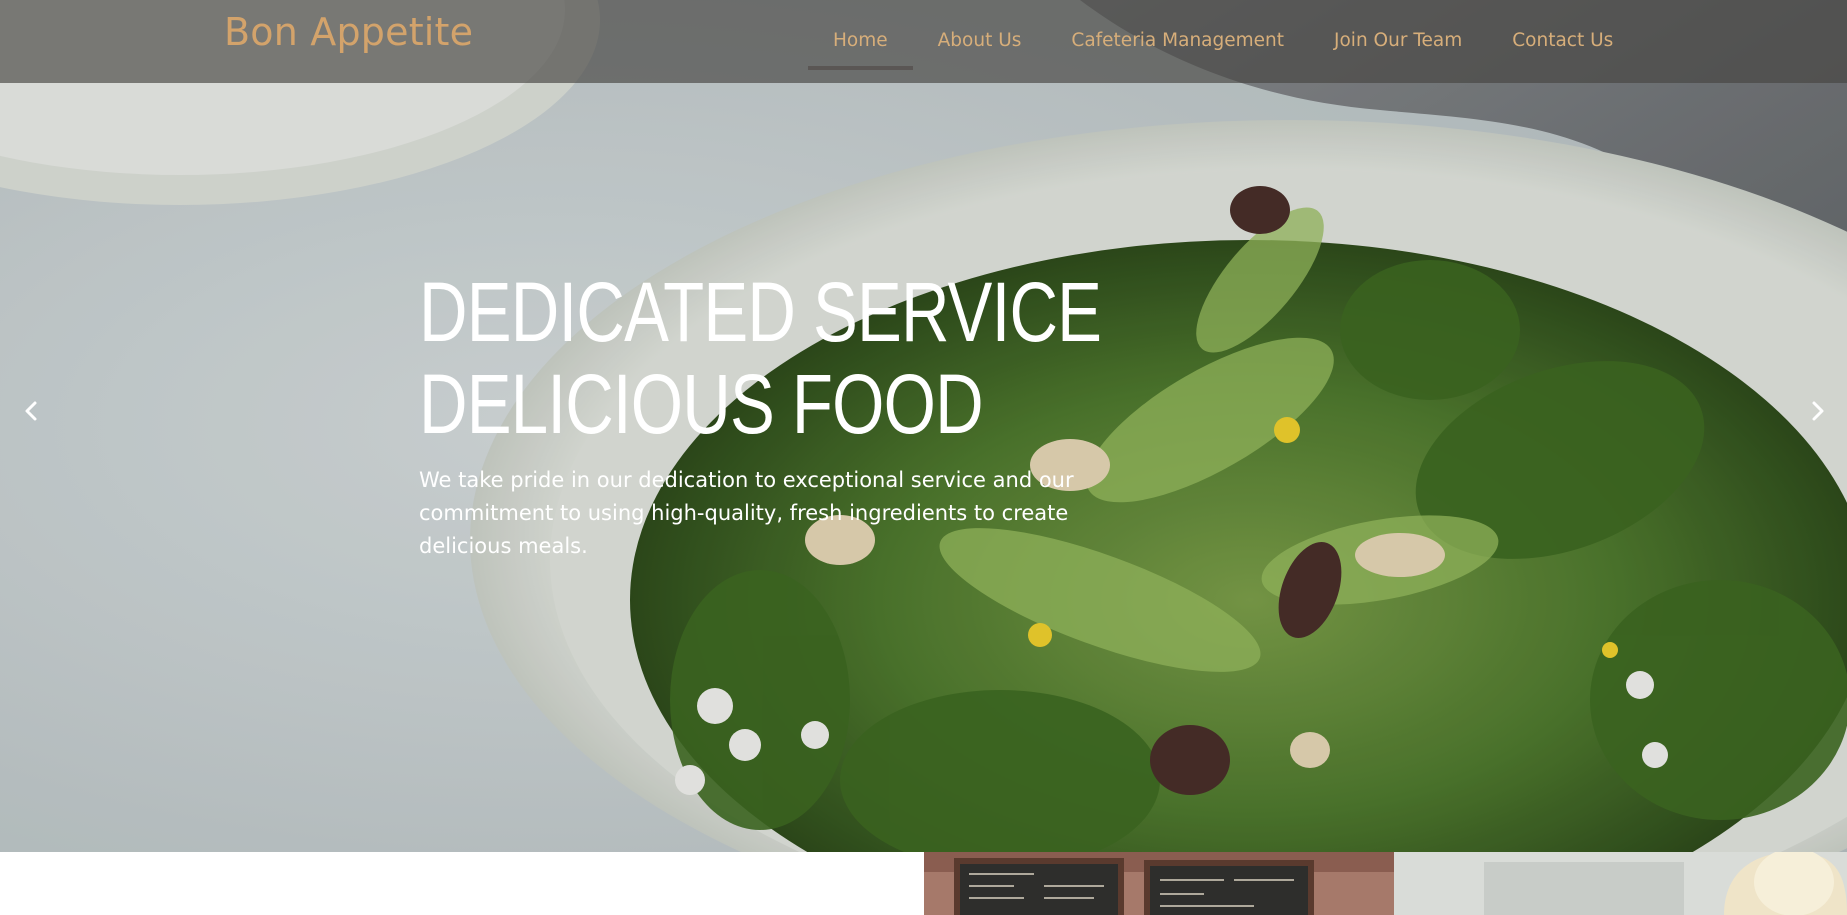 This screenshot has width=1847, height=915. Describe the element at coordinates (860, 35) in the screenshot. I see `nav-item-home: Home` at that location.